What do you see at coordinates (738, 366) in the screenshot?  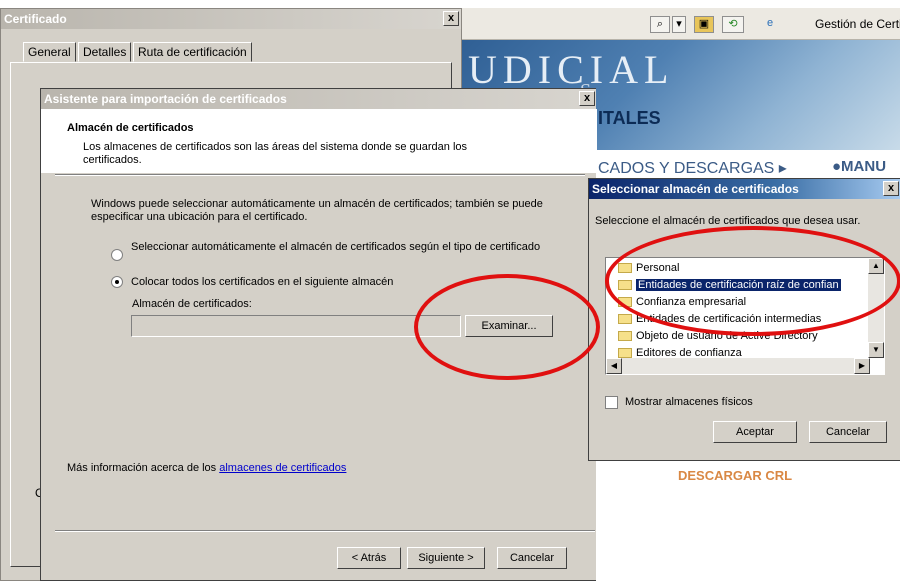 I see `horizontal-scrollbar: ◀ ▶` at bounding box center [738, 366].